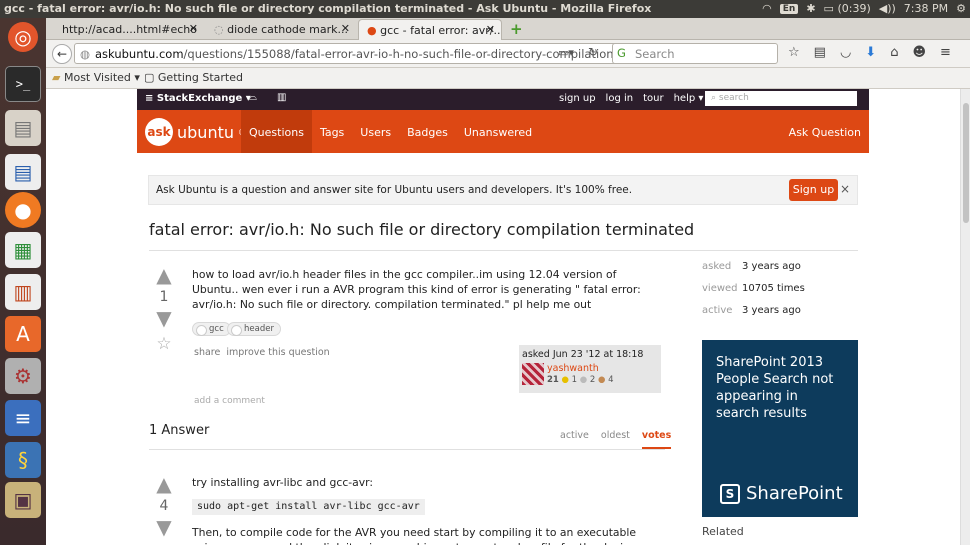 The image size is (970, 545). I want to click on user-reputation: 21 ● 1 ● 2 ● 4, so click(580, 380).